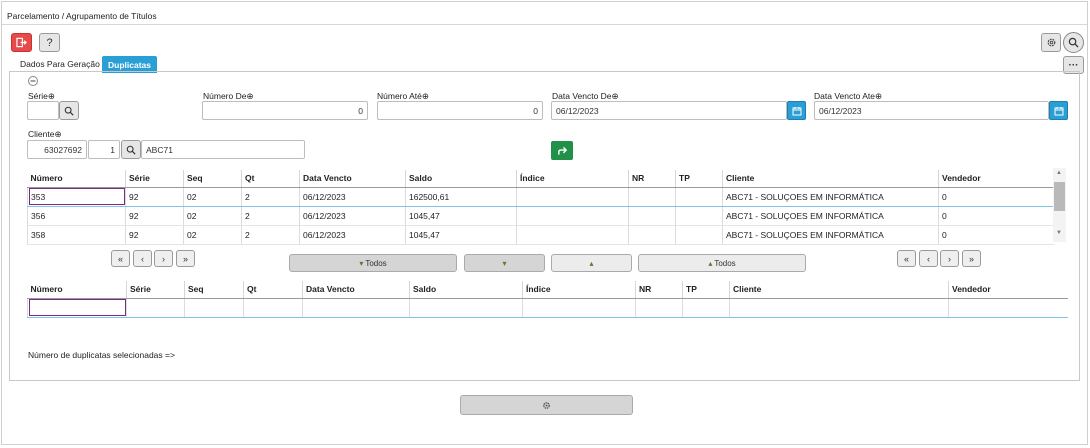 Image resolution: width=1090 pixels, height=448 pixels. What do you see at coordinates (142, 258) in the screenshot?
I see `grid1-prev-button: ‹` at bounding box center [142, 258].